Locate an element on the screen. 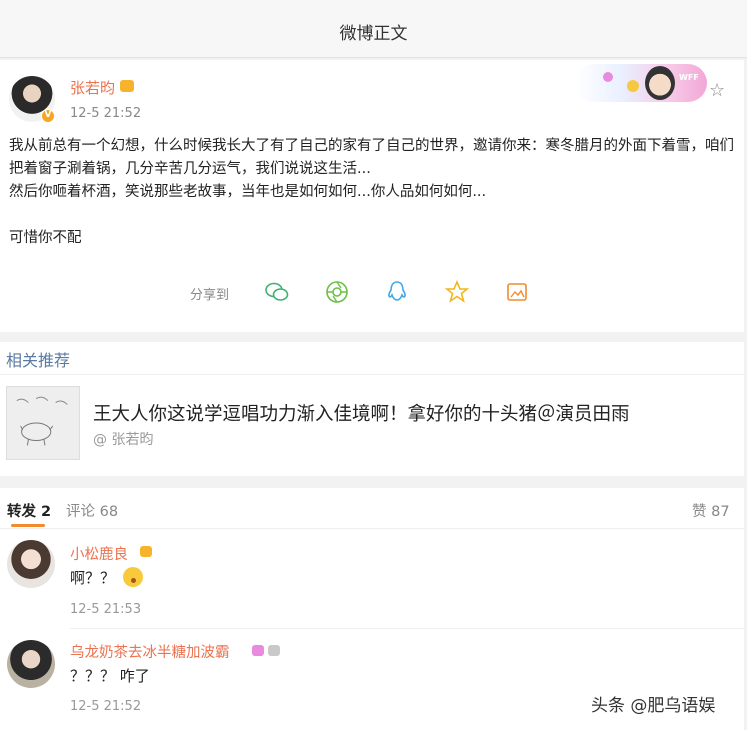 The image size is (747, 730). chick-icon is located at coordinates (633, 86).